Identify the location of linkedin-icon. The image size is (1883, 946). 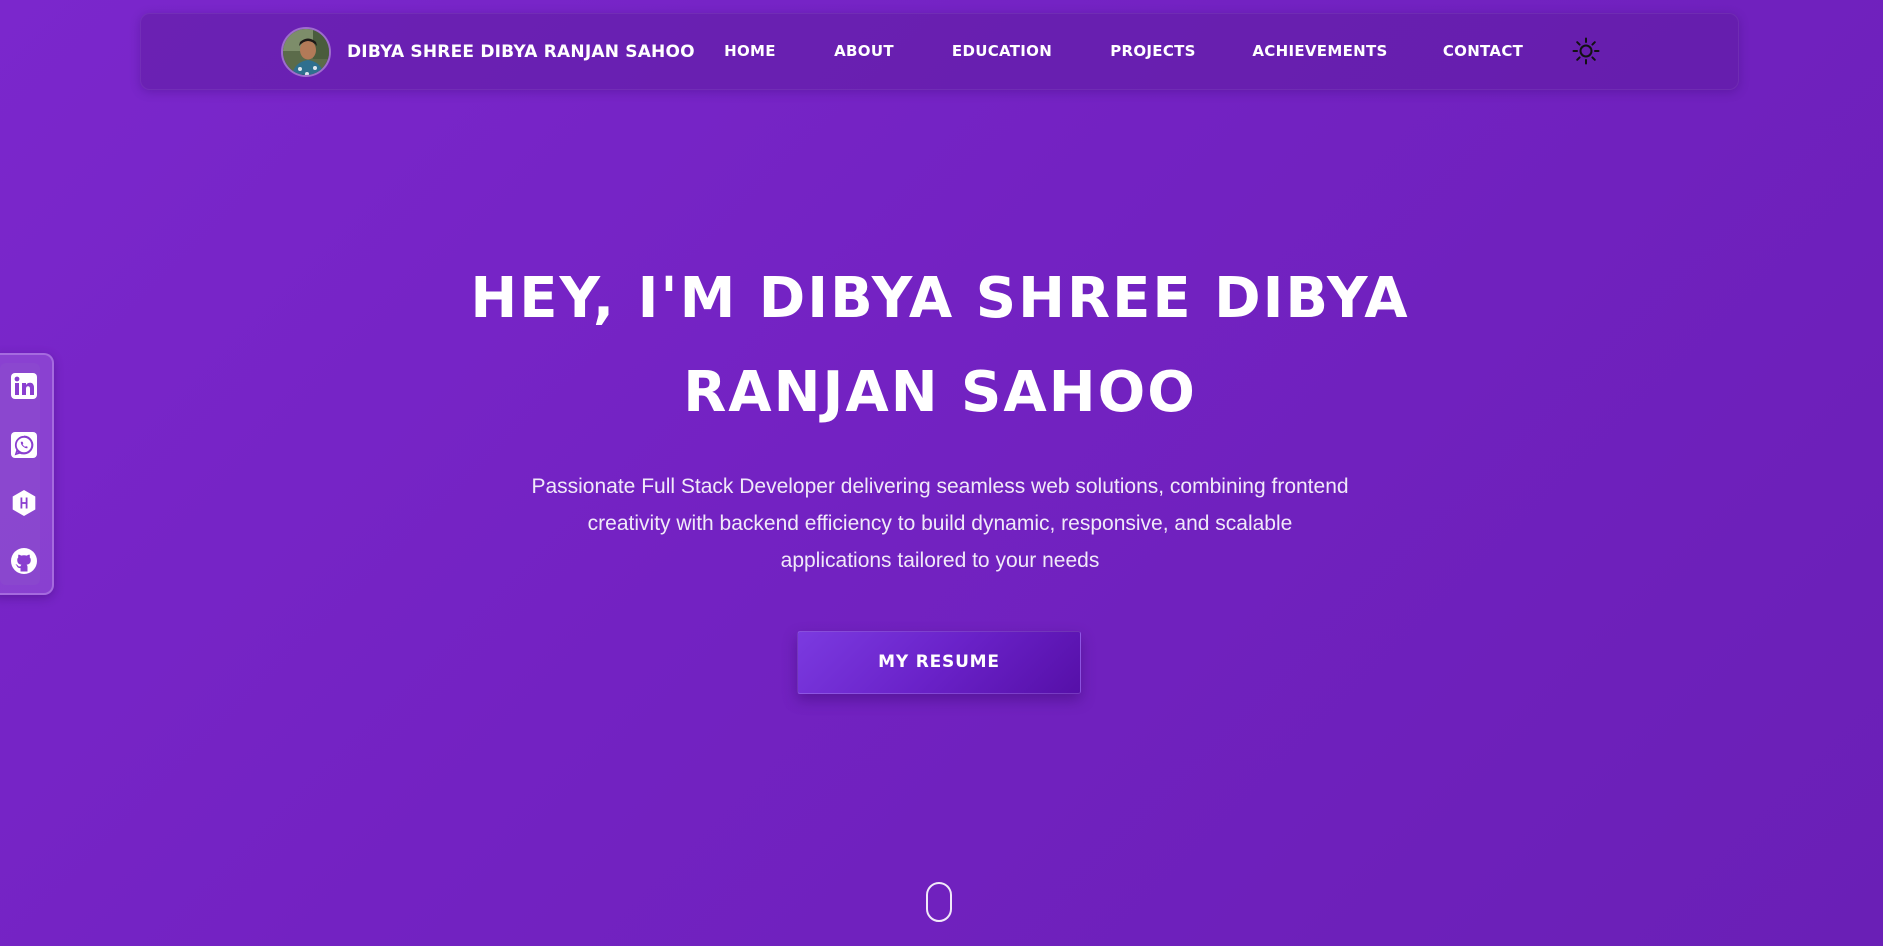
(24, 386).